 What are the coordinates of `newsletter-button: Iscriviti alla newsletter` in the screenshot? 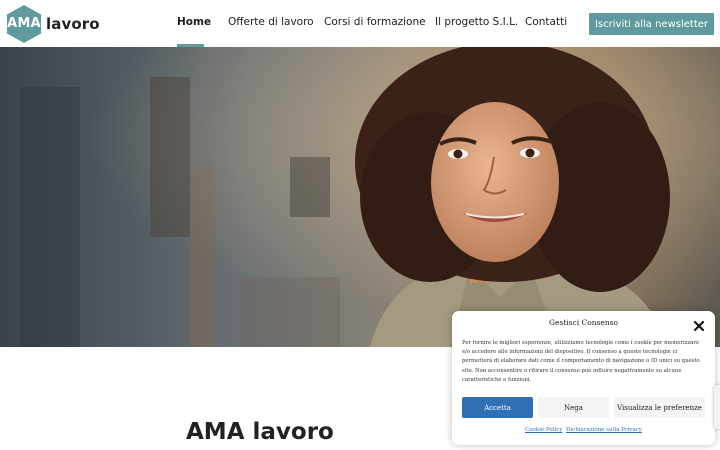 It's located at (651, 24).